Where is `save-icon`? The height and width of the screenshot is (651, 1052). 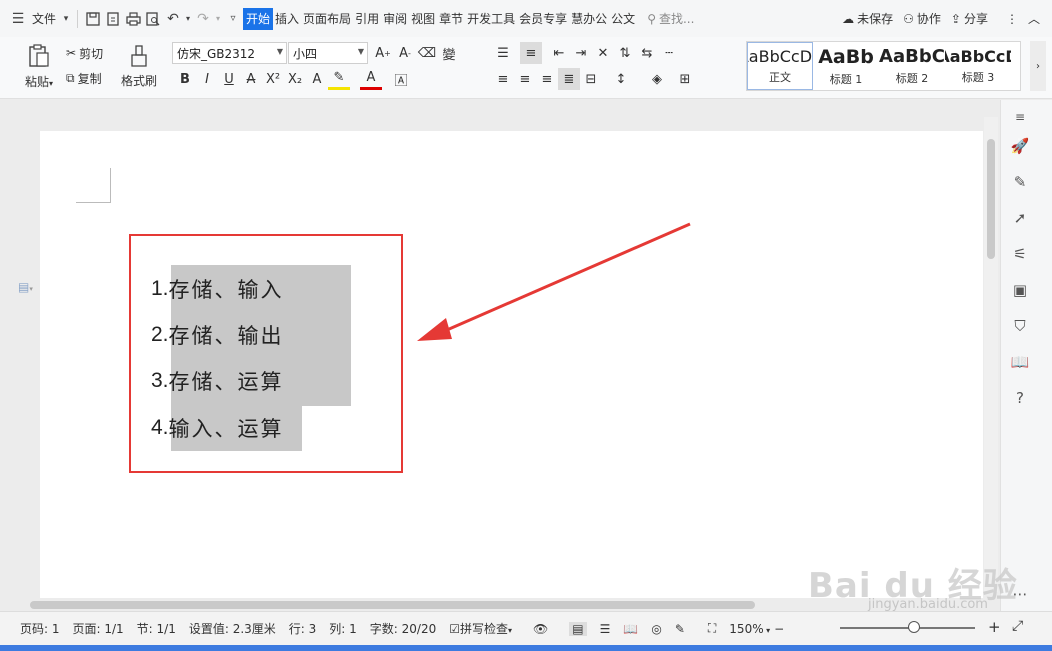
save-icon is located at coordinates (93, 19).